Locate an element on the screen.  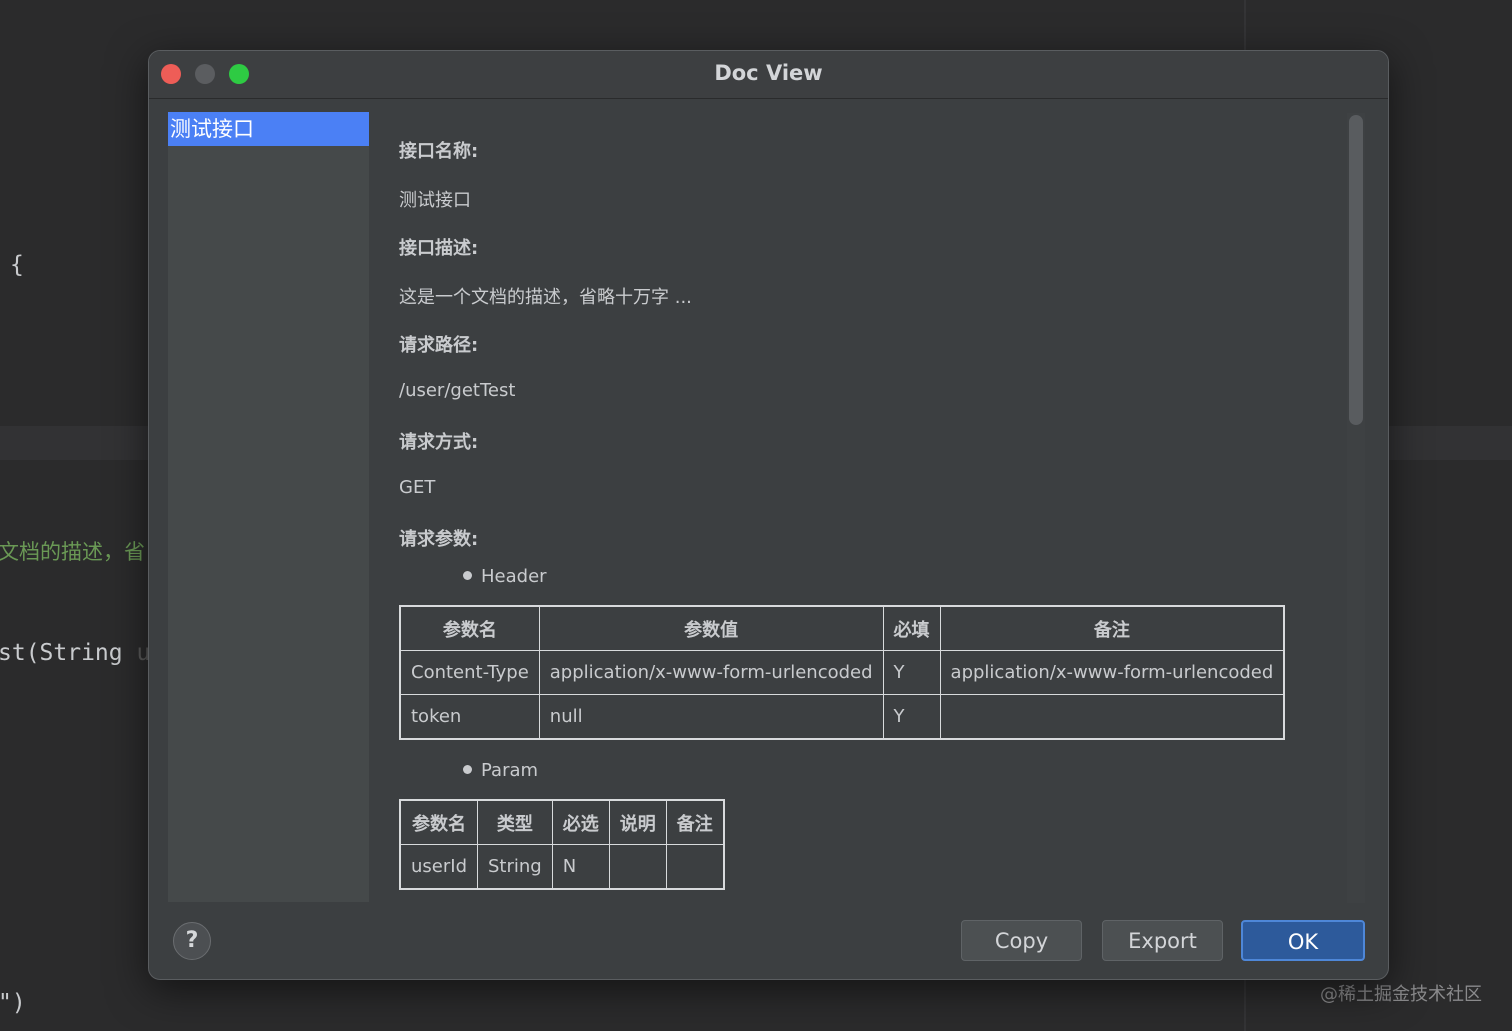
table-header-cell: 必填 is located at coordinates (911, 628).